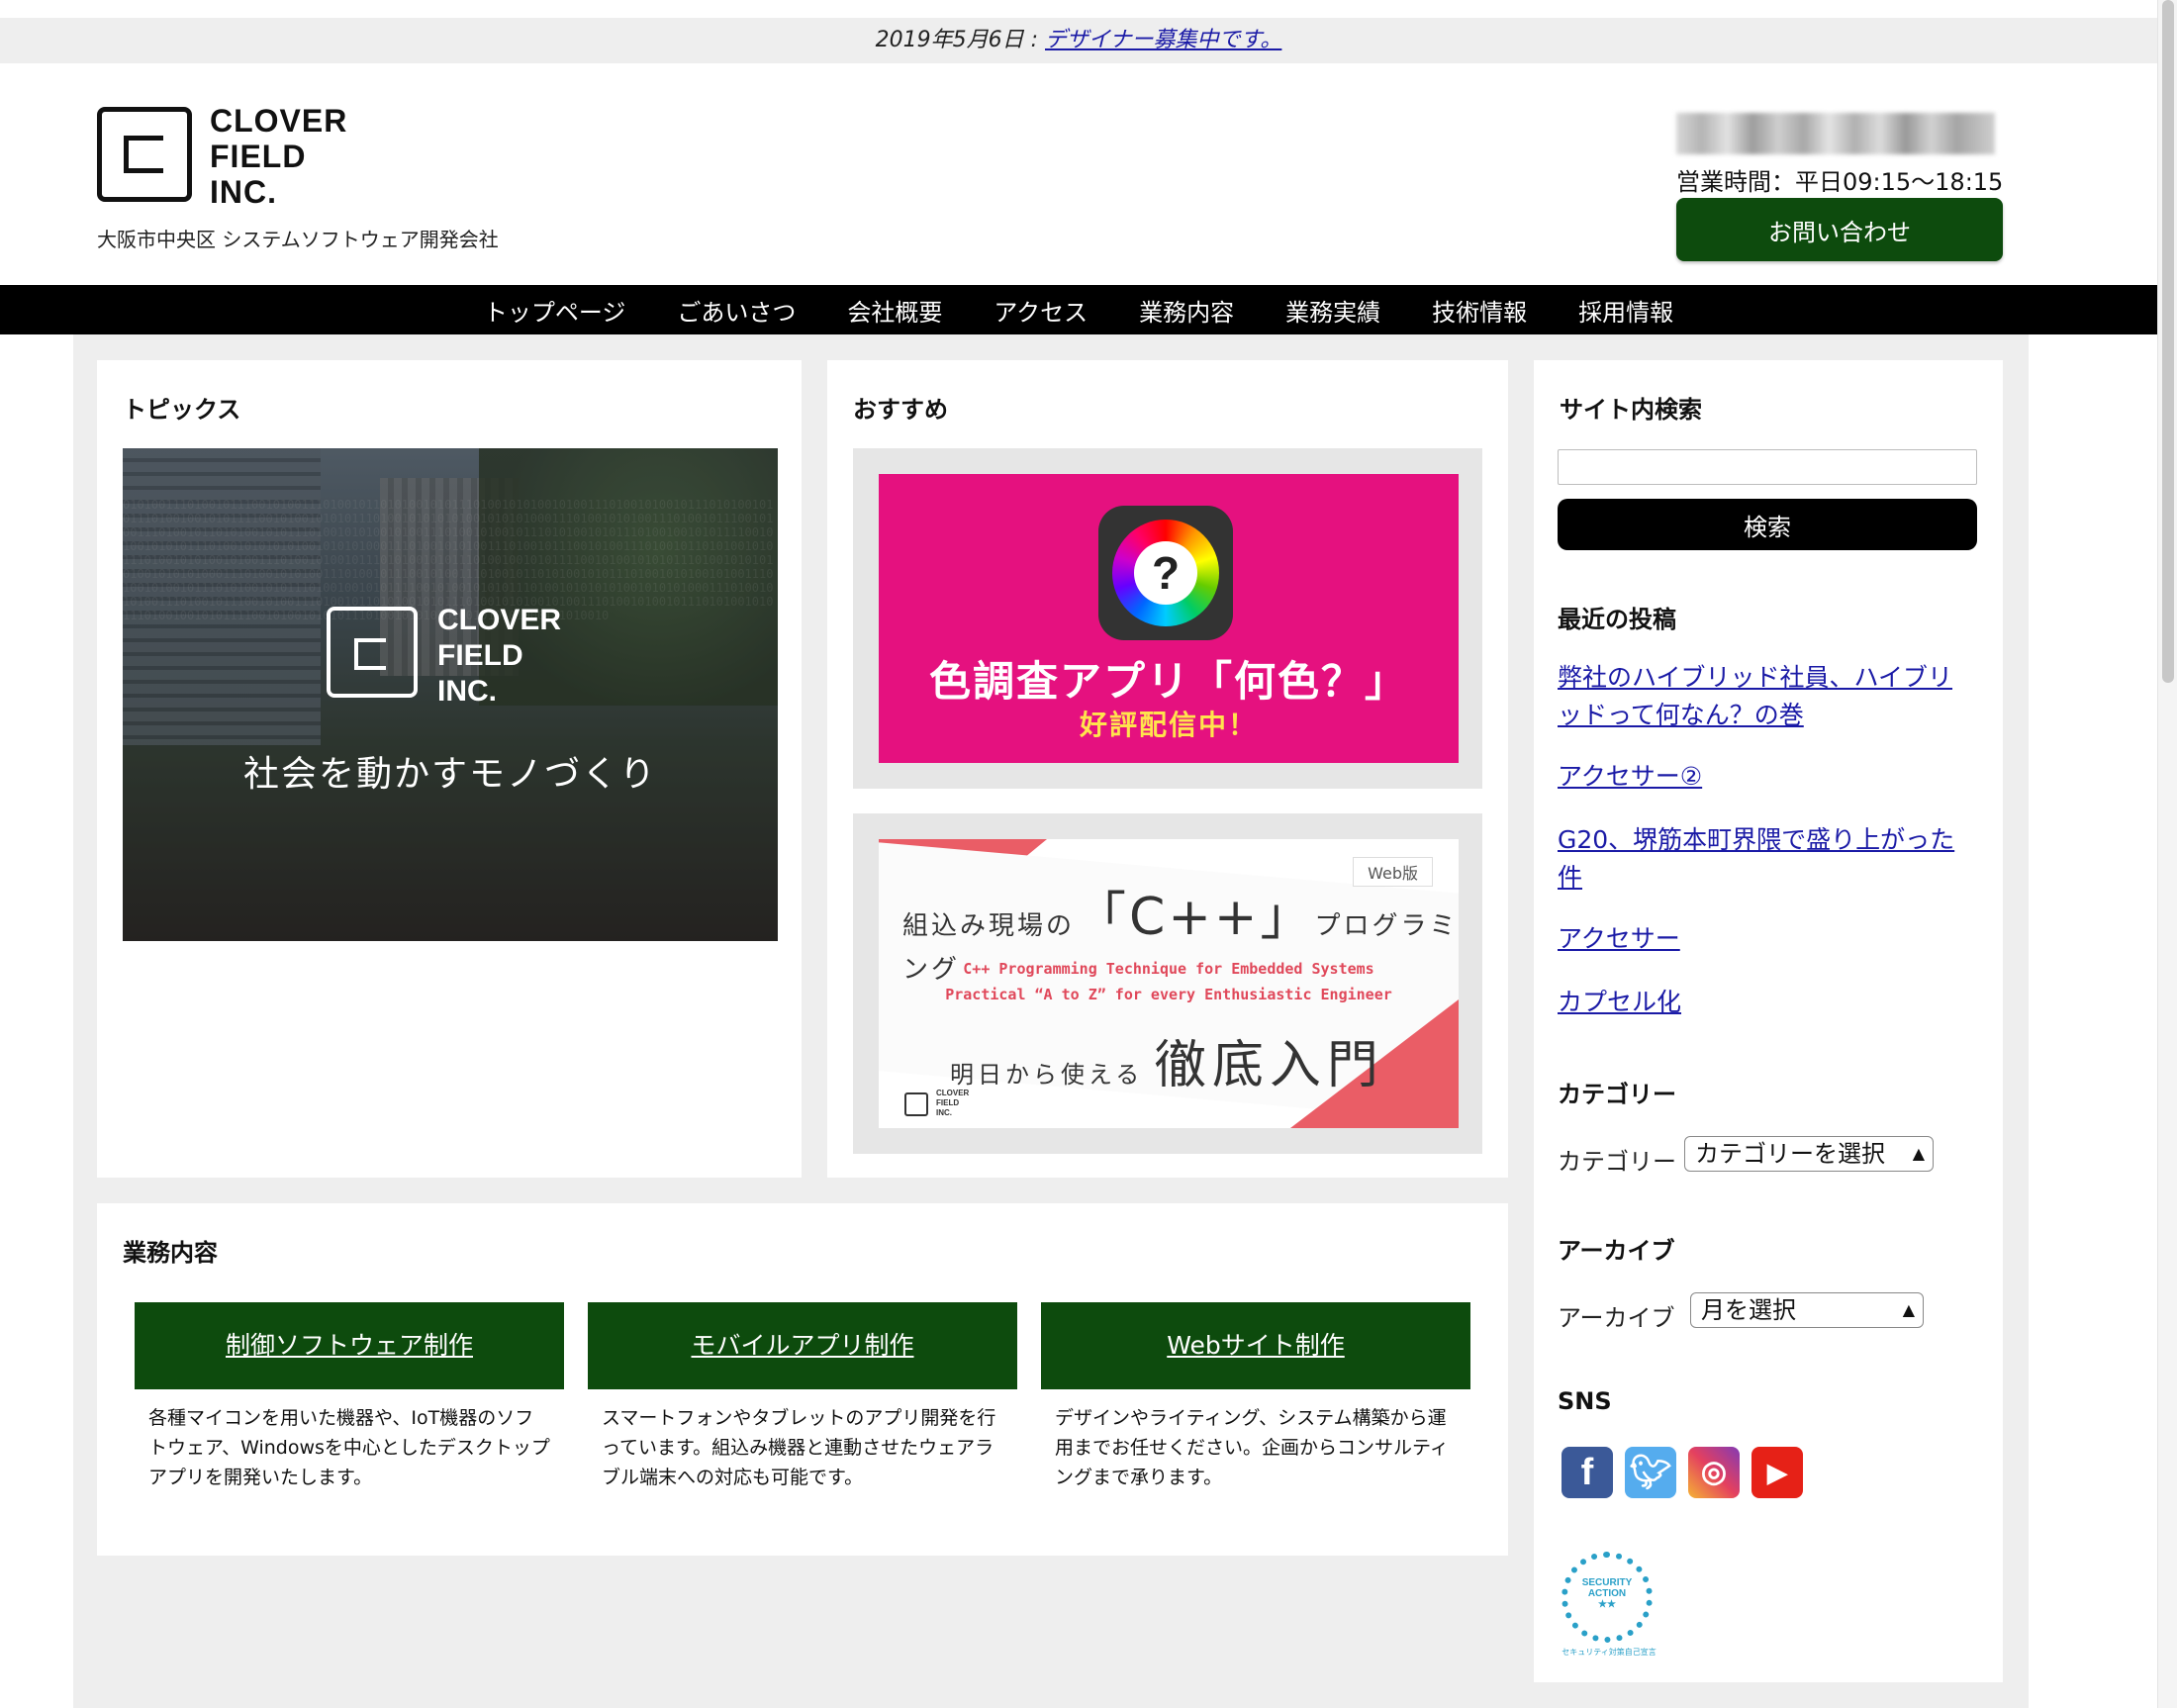 This screenshot has width=2177, height=1708. Describe the element at coordinates (802, 1345) in the screenshot. I see `business-item-link: モバイルアプリ制作` at that location.